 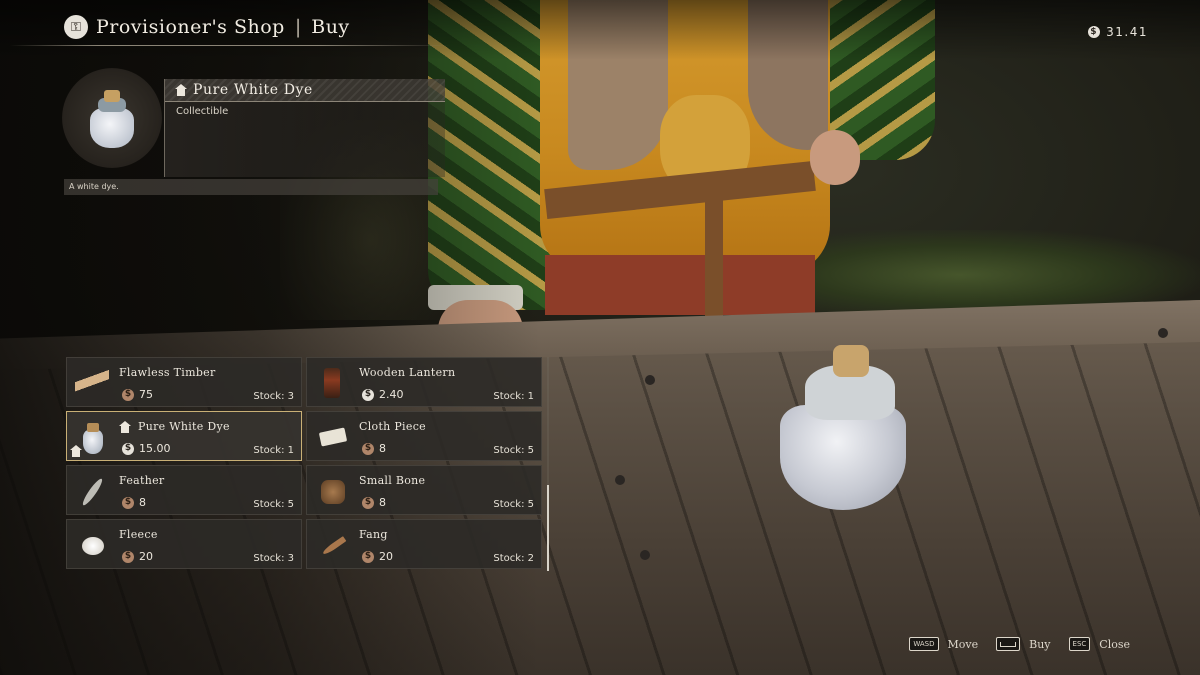 I want to click on control-hints: WASD Move Buy ESC Close, so click(x=1015, y=644).